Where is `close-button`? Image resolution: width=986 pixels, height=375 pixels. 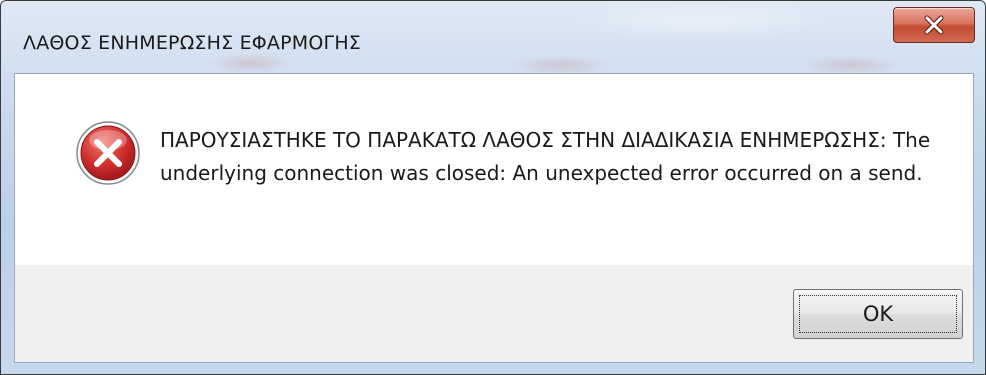
close-button is located at coordinates (934, 25).